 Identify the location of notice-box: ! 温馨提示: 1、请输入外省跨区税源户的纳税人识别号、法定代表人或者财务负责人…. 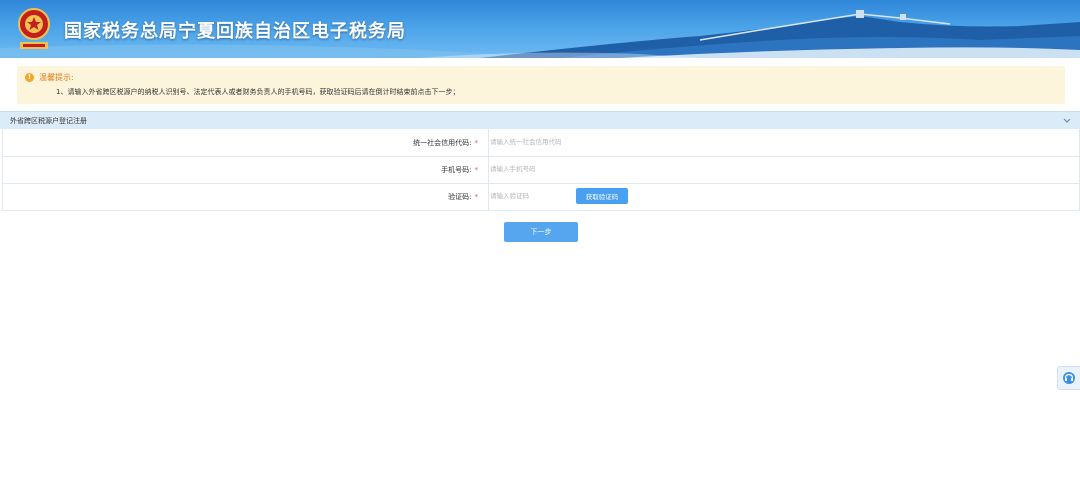
(541, 85).